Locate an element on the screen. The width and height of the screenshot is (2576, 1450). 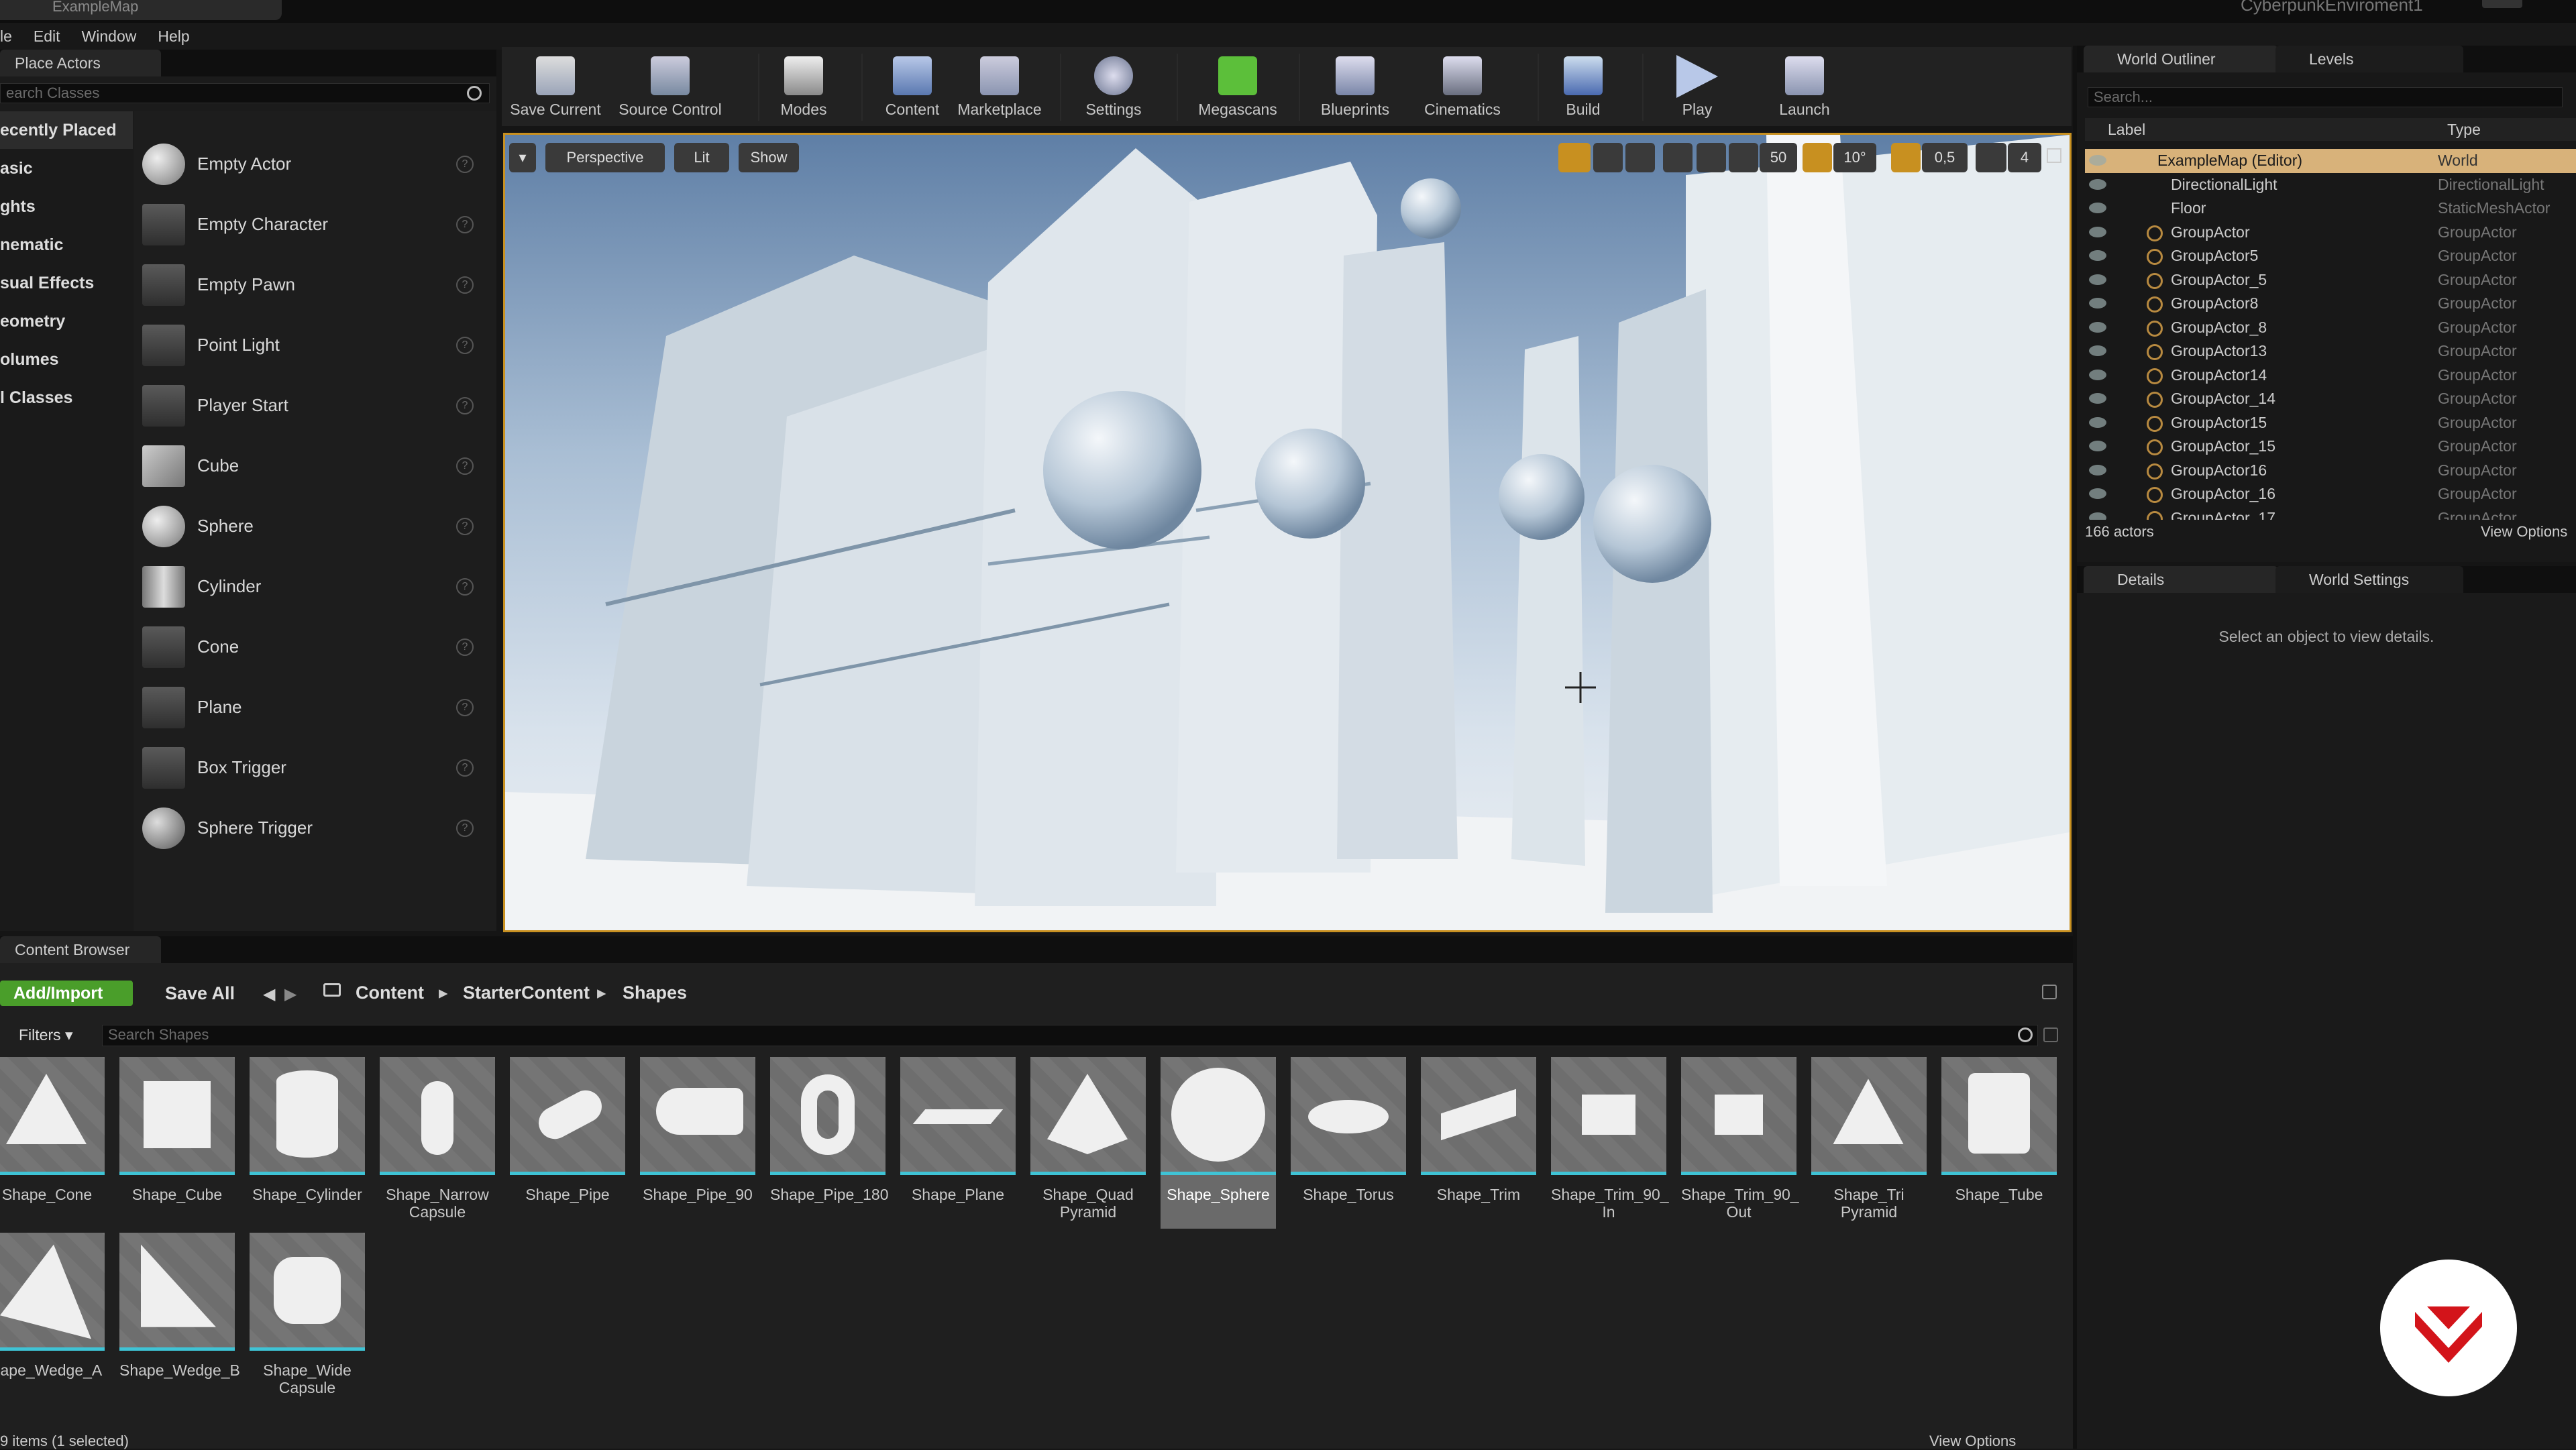
breadcrumb-content: Content is located at coordinates (390, 993).